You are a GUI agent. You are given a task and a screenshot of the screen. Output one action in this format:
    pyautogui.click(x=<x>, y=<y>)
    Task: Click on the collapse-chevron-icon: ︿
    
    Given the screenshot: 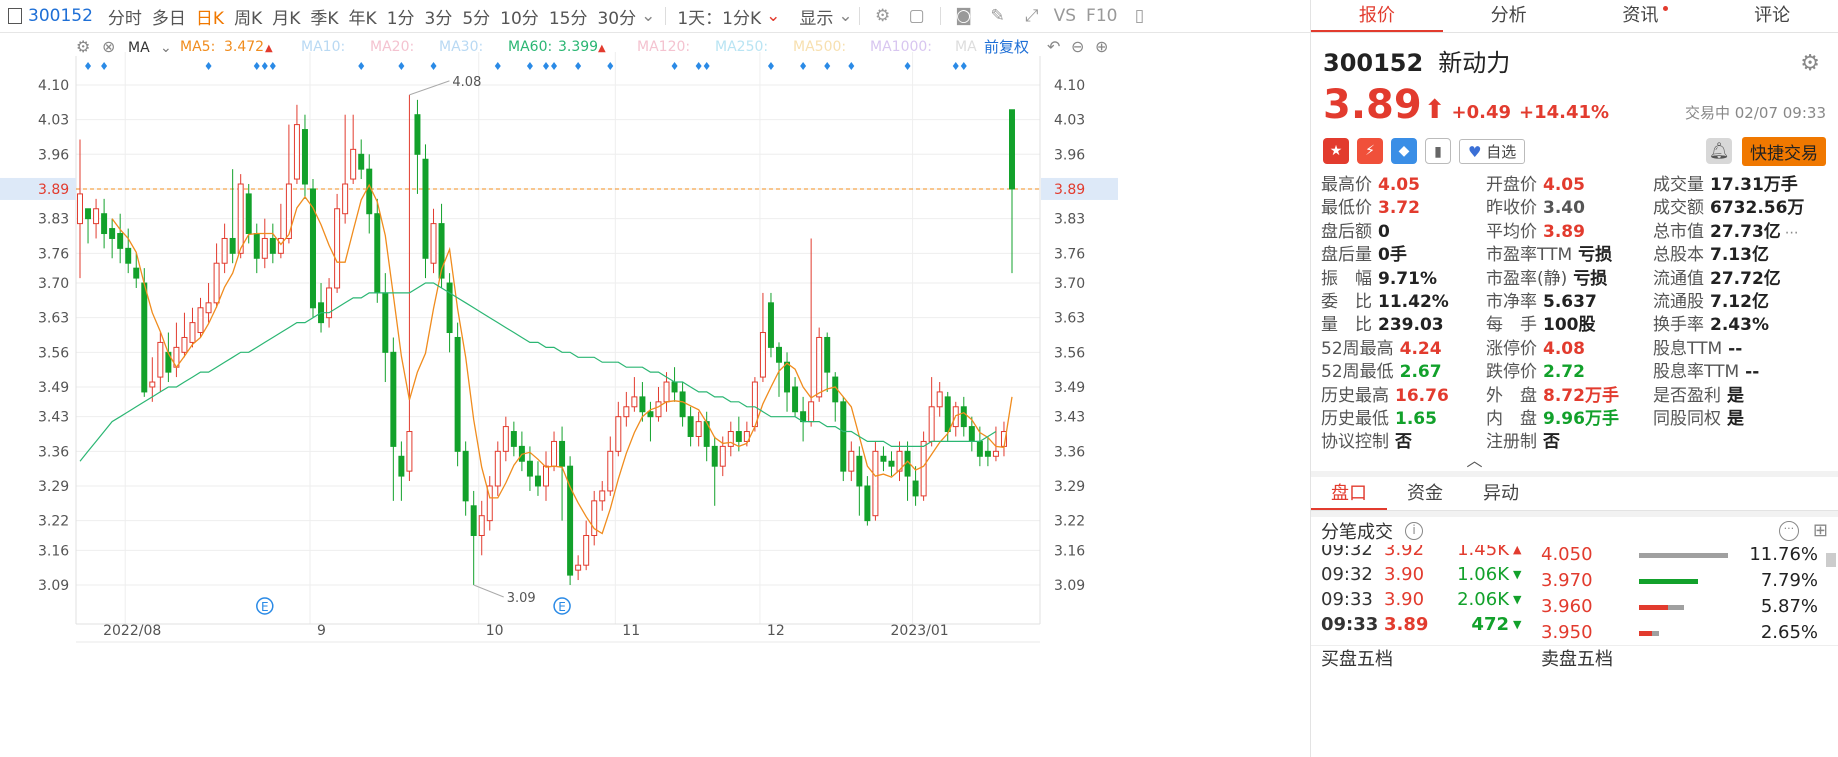 What is the action you would take?
    pyautogui.click(x=1474, y=461)
    